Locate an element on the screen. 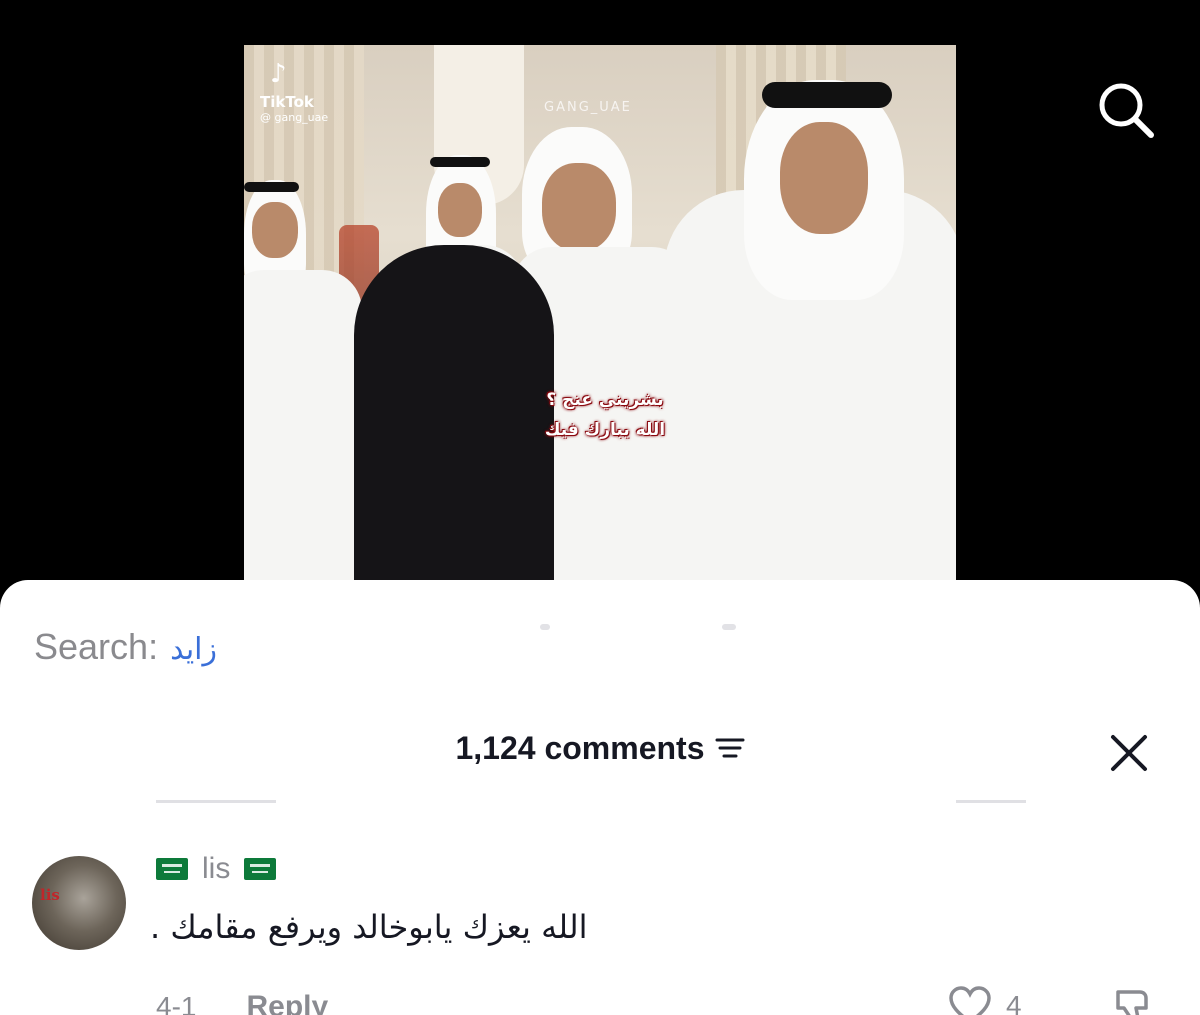 This screenshot has width=1200, height=1015. close-icon is located at coordinates (1129, 753).